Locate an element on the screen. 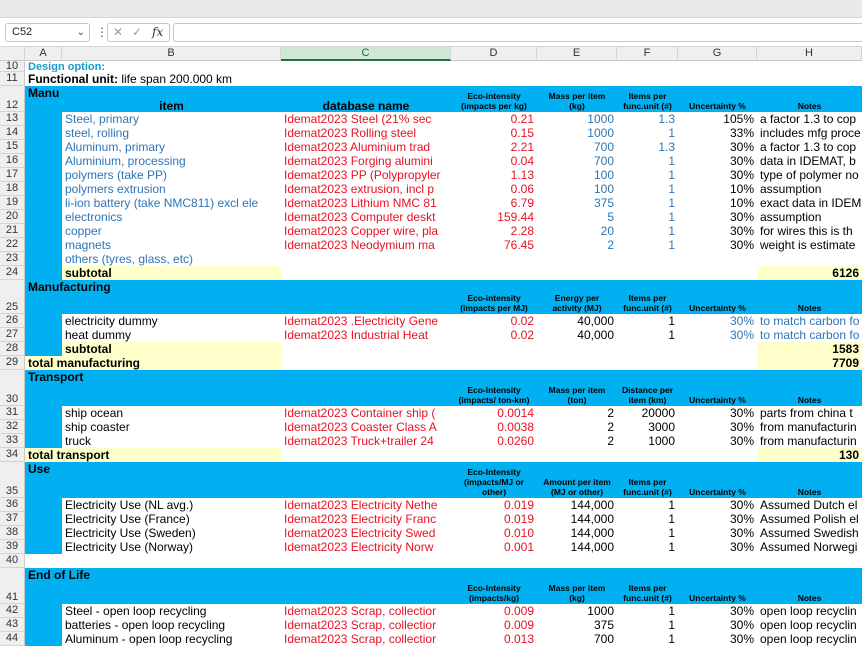 The image size is (862, 647). cell-database-name: Idemat2023 PP (Polypropyler is located at coordinates (366, 175).